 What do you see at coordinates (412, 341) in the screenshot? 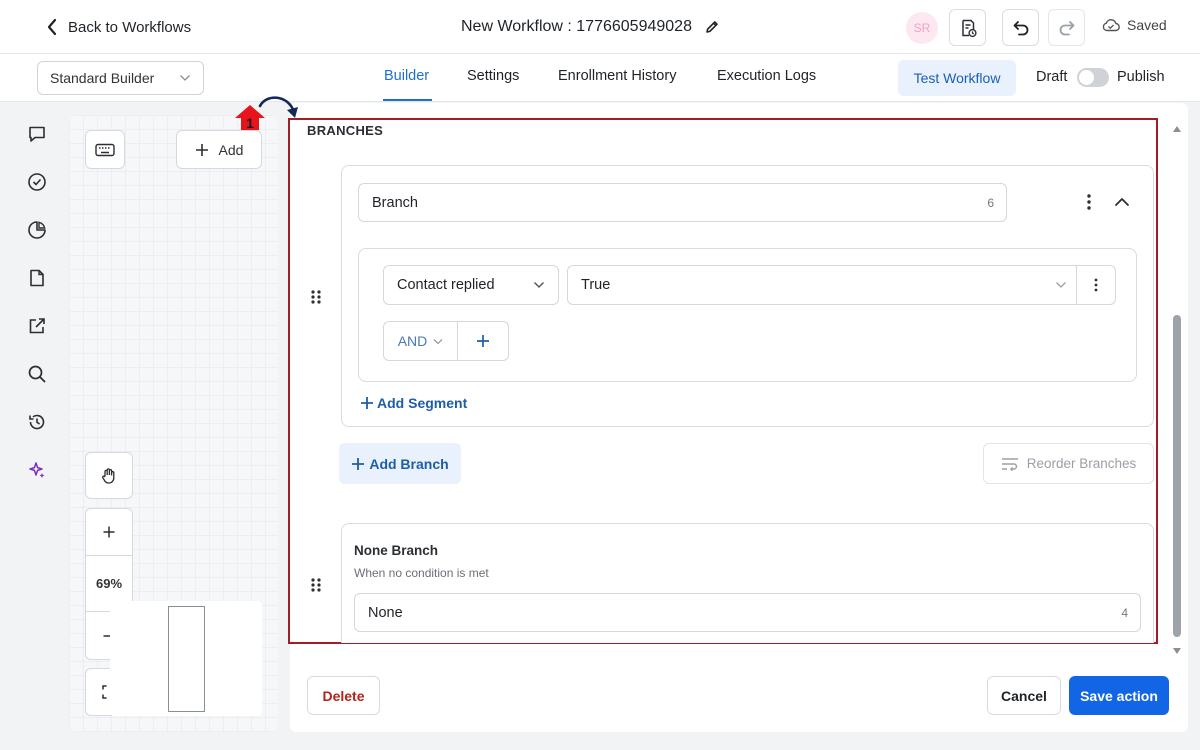
I see `operator-value: AND` at bounding box center [412, 341].